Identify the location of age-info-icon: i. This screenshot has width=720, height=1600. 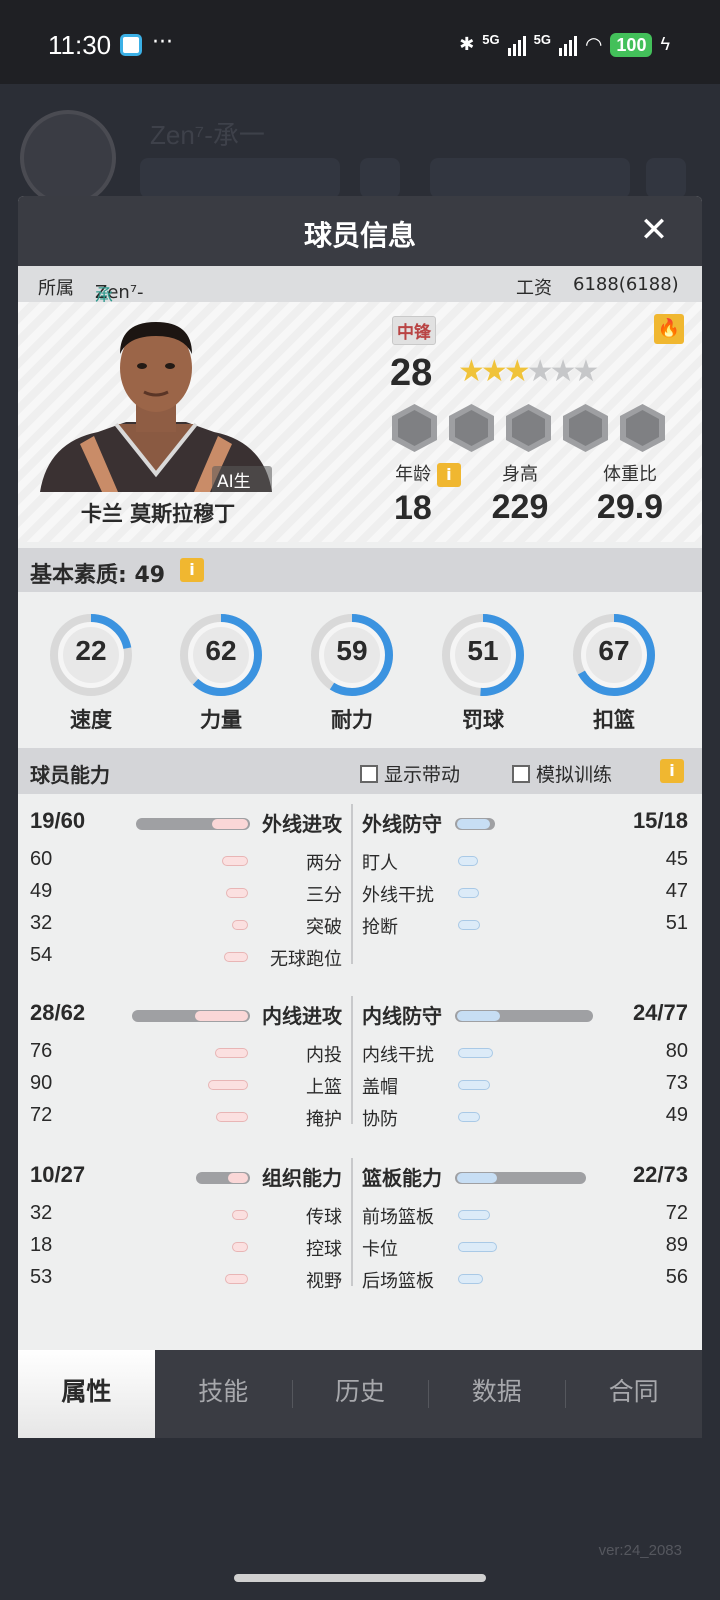
(448, 475).